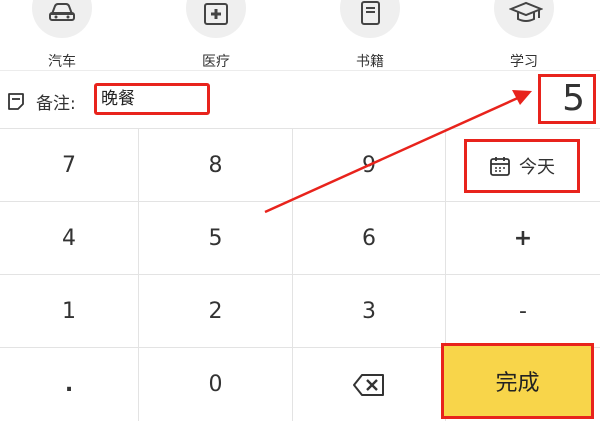 This screenshot has height=421, width=600. I want to click on note-row: 备注: 晚餐 5, so click(300, 99).